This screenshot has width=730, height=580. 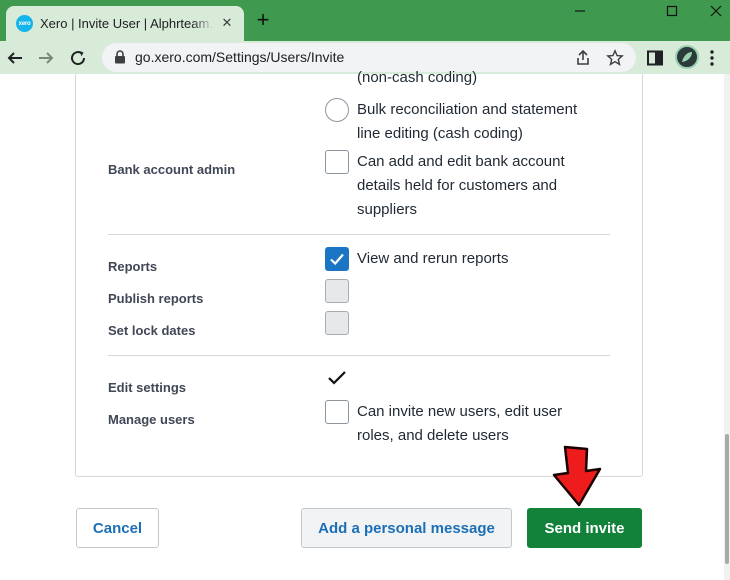 I want to click on checkmark-icon, so click(x=337, y=259).